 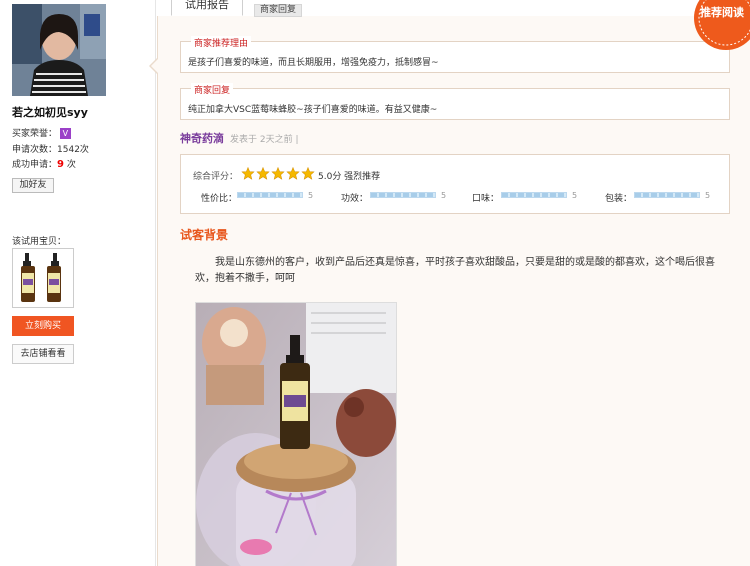 I want to click on product-thumbnail, so click(x=43, y=278).